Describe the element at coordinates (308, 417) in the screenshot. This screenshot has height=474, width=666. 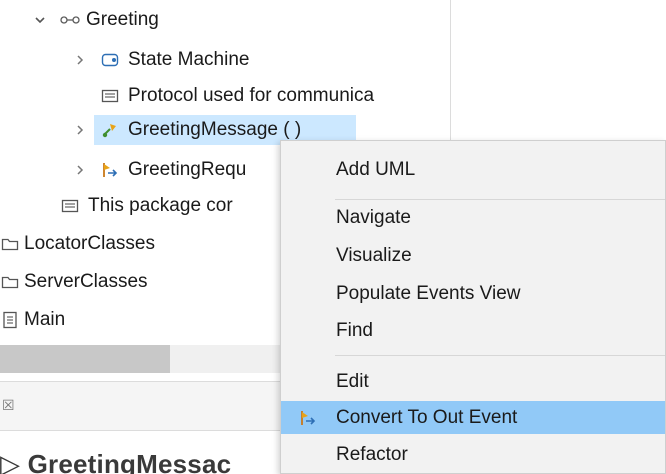
I see `out-event-icon` at that location.